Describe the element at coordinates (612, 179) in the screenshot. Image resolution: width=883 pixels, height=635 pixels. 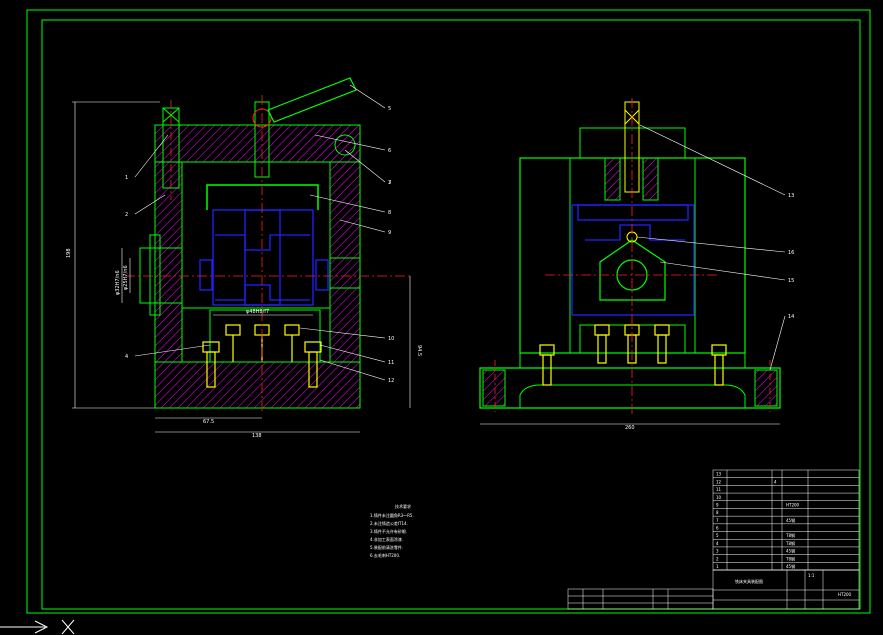
I see `side-top-hatch-left` at that location.